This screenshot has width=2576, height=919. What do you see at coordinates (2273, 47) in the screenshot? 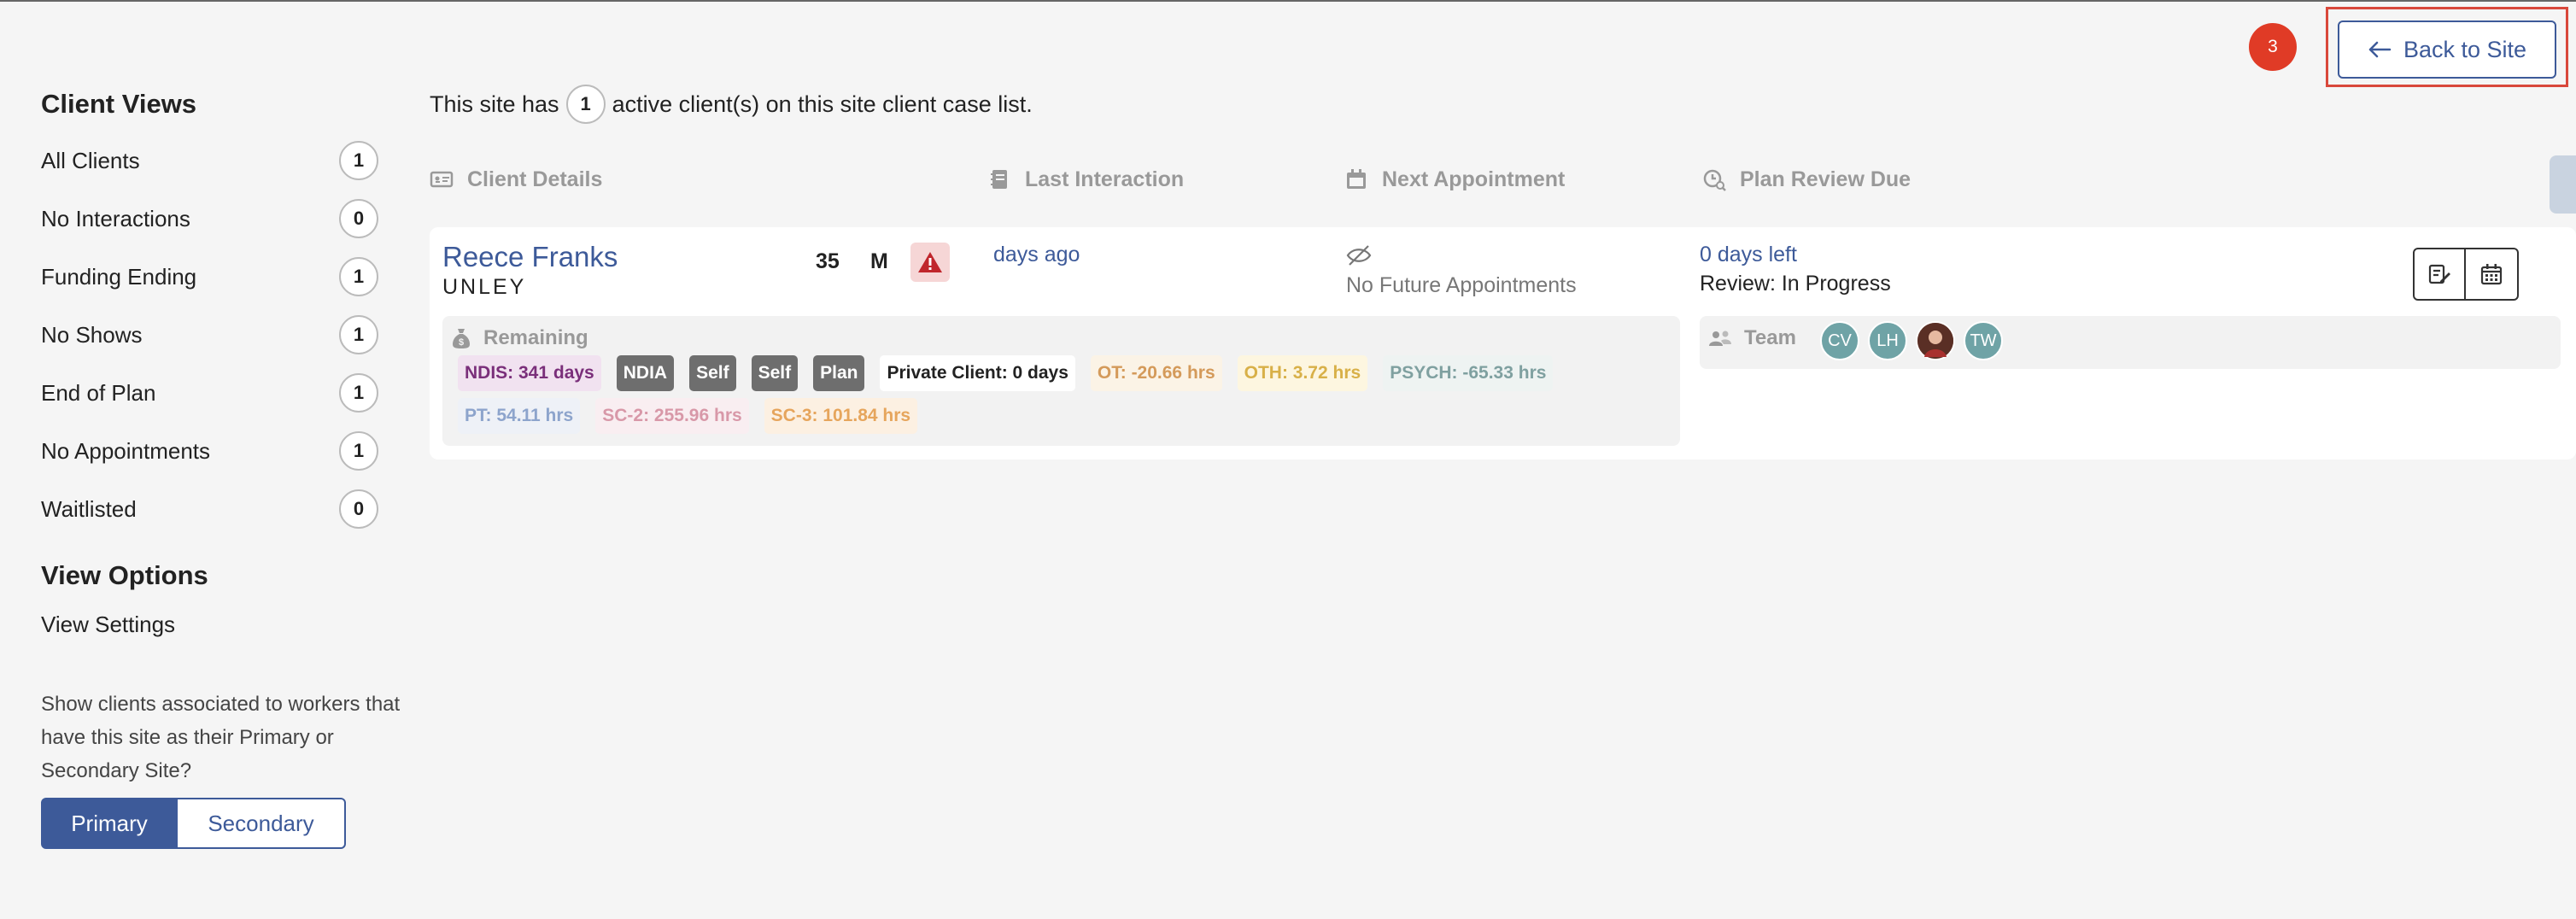
I see `notification-badge: 3` at bounding box center [2273, 47].